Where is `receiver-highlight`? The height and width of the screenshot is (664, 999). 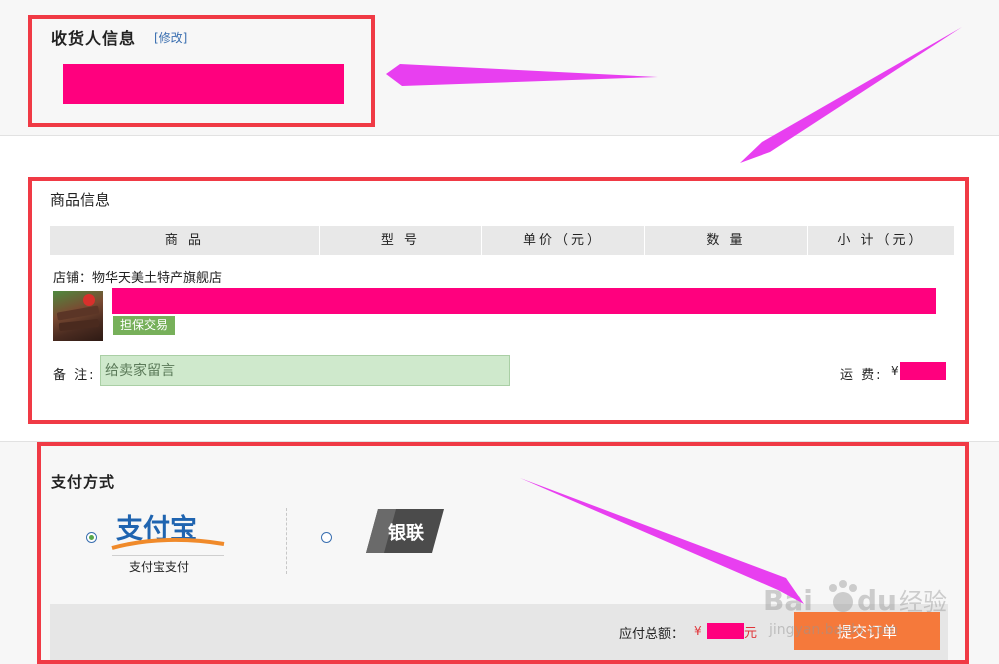 receiver-highlight is located at coordinates (201, 71).